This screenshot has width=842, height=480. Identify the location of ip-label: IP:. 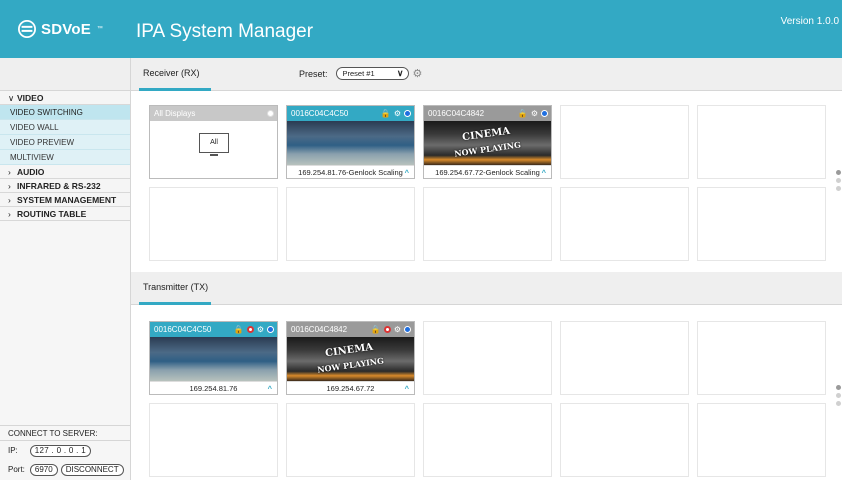
(13, 450).